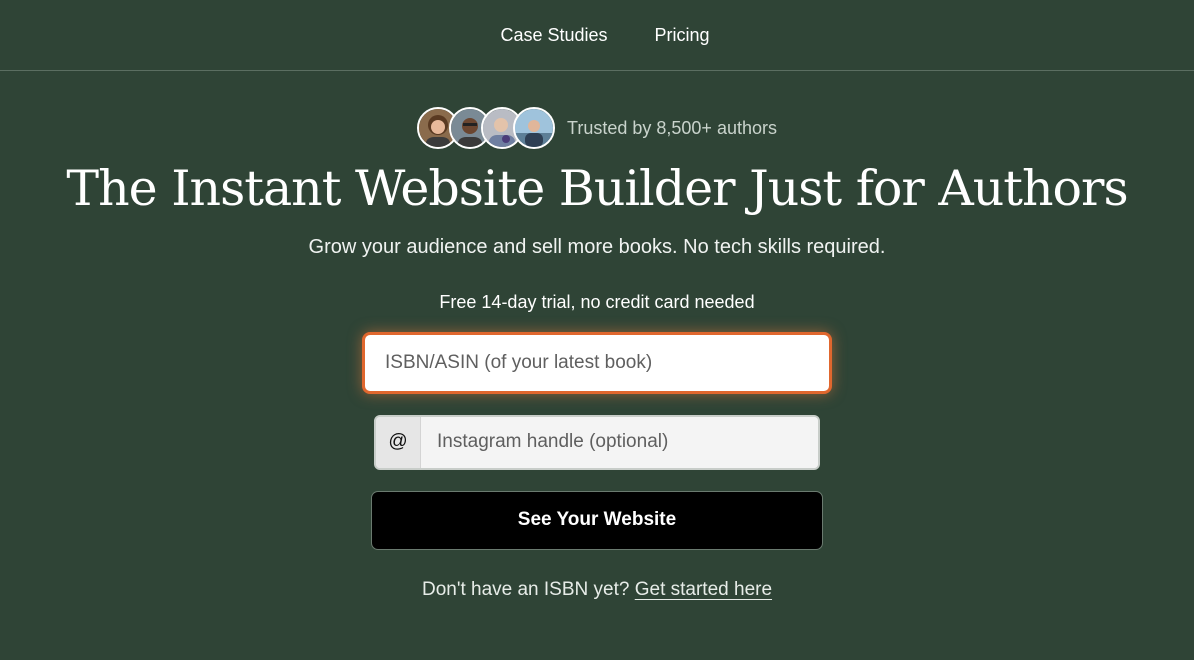 The width and height of the screenshot is (1194, 660). I want to click on get-started-link: Get started here, so click(703, 589).